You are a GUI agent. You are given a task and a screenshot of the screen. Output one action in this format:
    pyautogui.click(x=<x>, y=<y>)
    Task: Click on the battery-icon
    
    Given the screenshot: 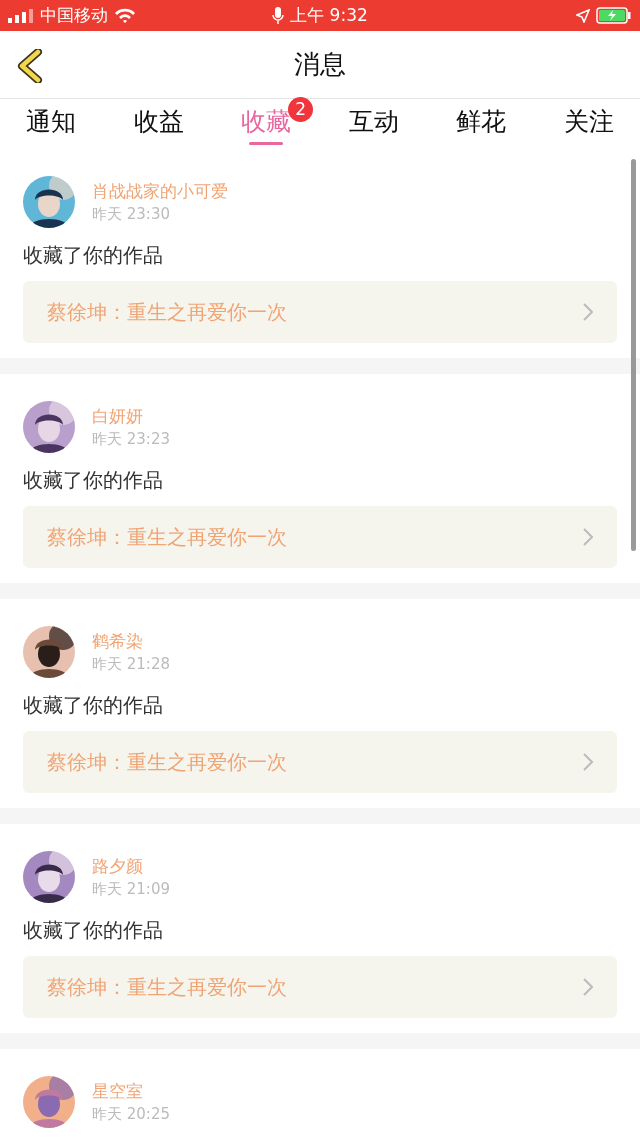 What is the action you would take?
    pyautogui.click(x=614, y=15)
    